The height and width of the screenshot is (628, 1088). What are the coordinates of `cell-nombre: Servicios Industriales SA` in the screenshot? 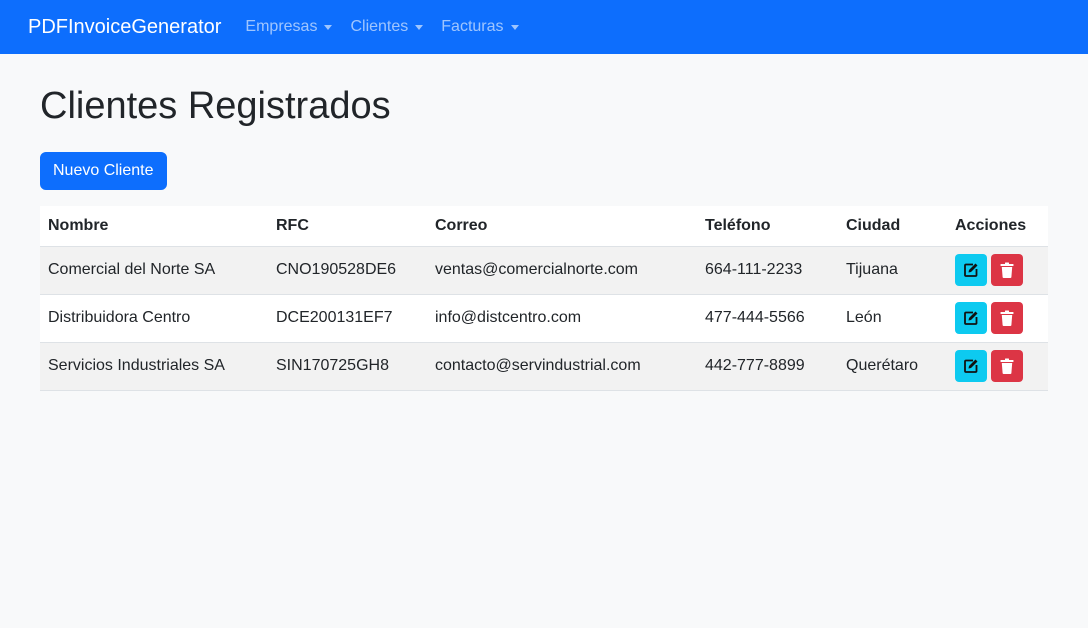 It's located at (154, 366).